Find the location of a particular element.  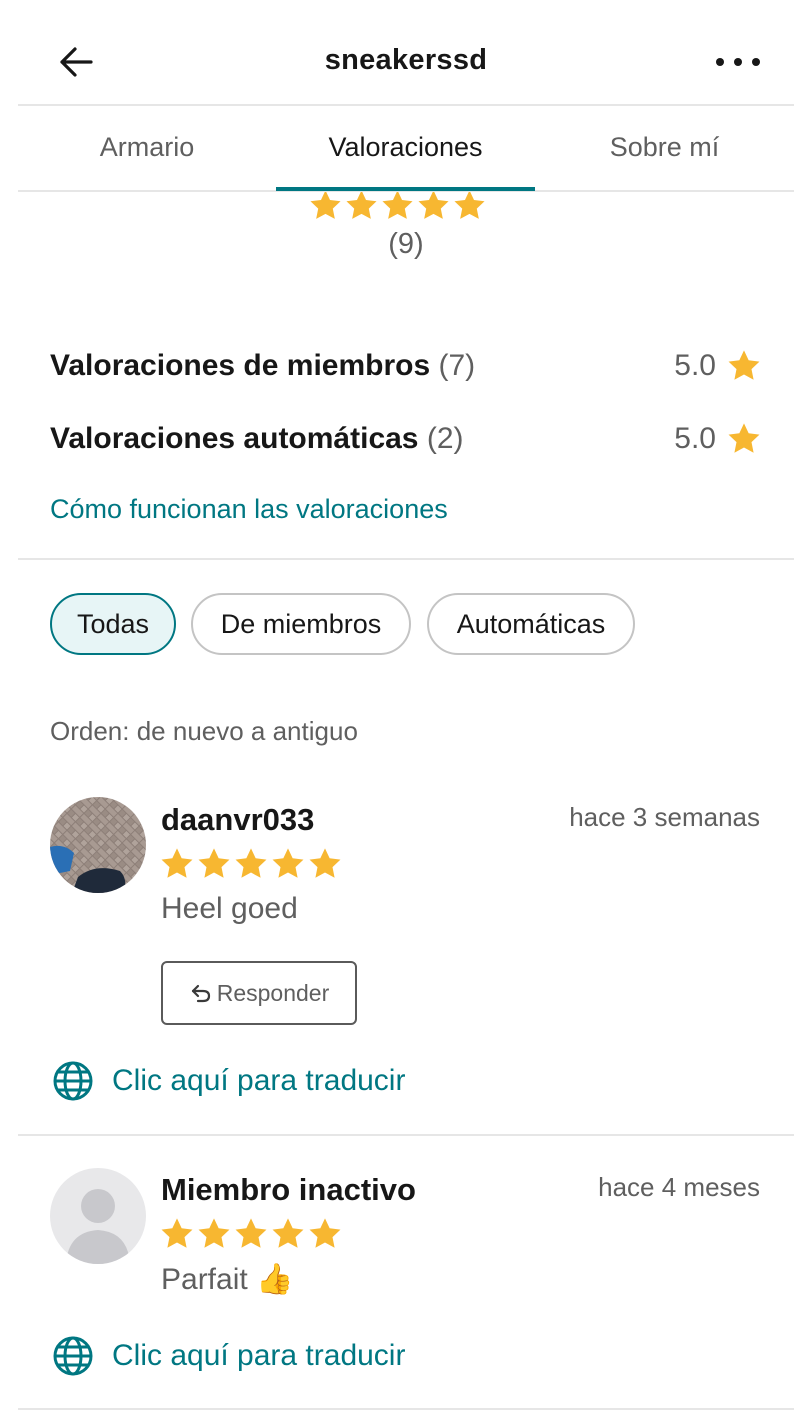

member-ratings-label-group: Valoraciones de miembros (7) is located at coordinates (262, 366).